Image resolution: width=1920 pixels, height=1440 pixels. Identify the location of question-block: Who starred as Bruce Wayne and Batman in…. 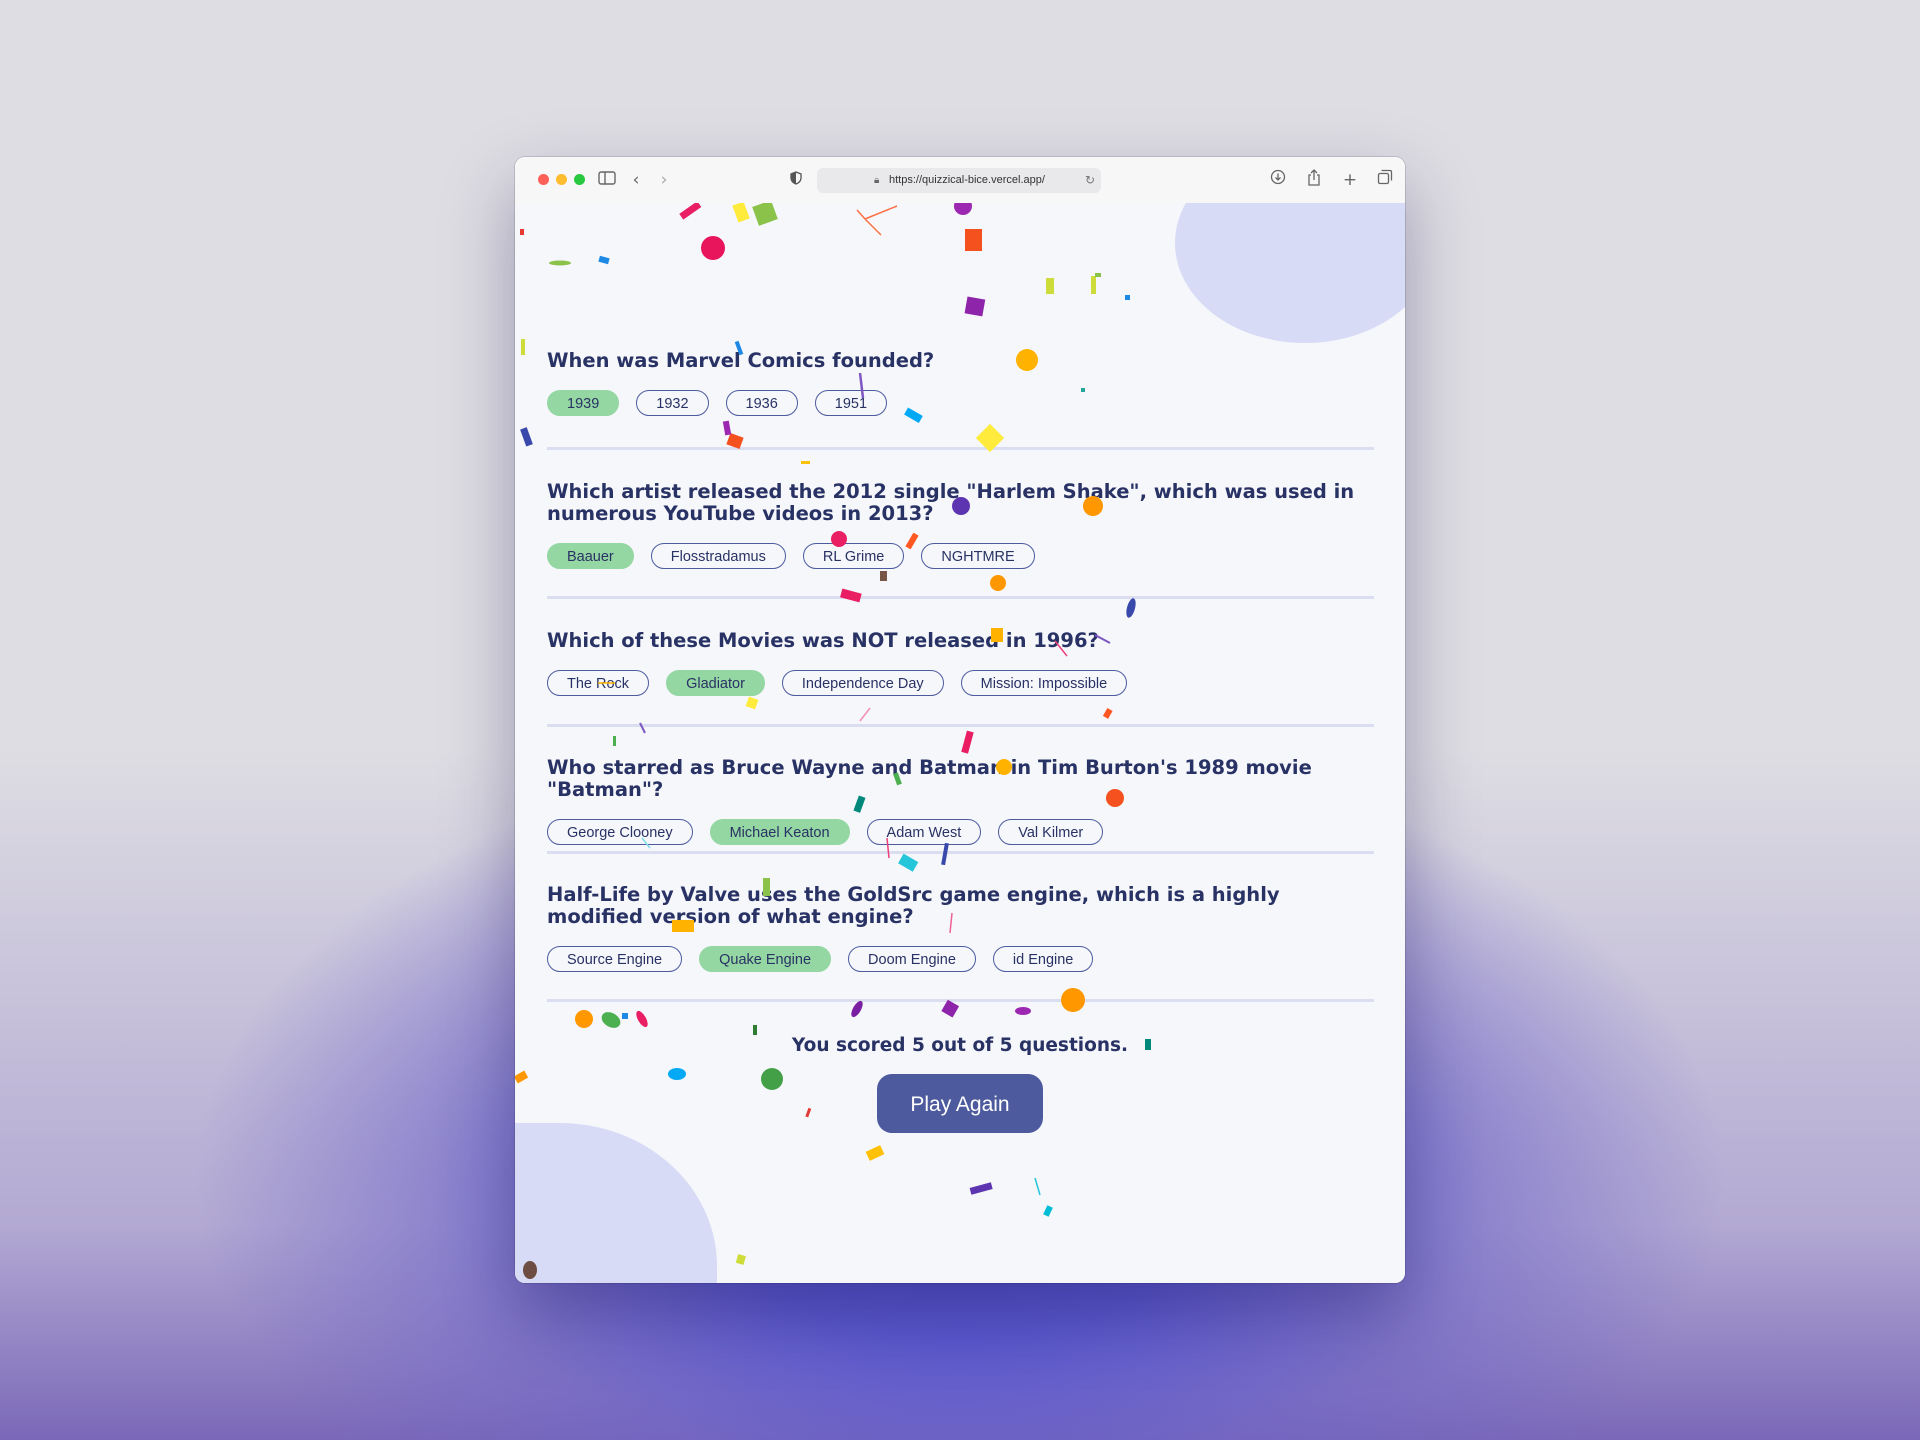
(960, 805).